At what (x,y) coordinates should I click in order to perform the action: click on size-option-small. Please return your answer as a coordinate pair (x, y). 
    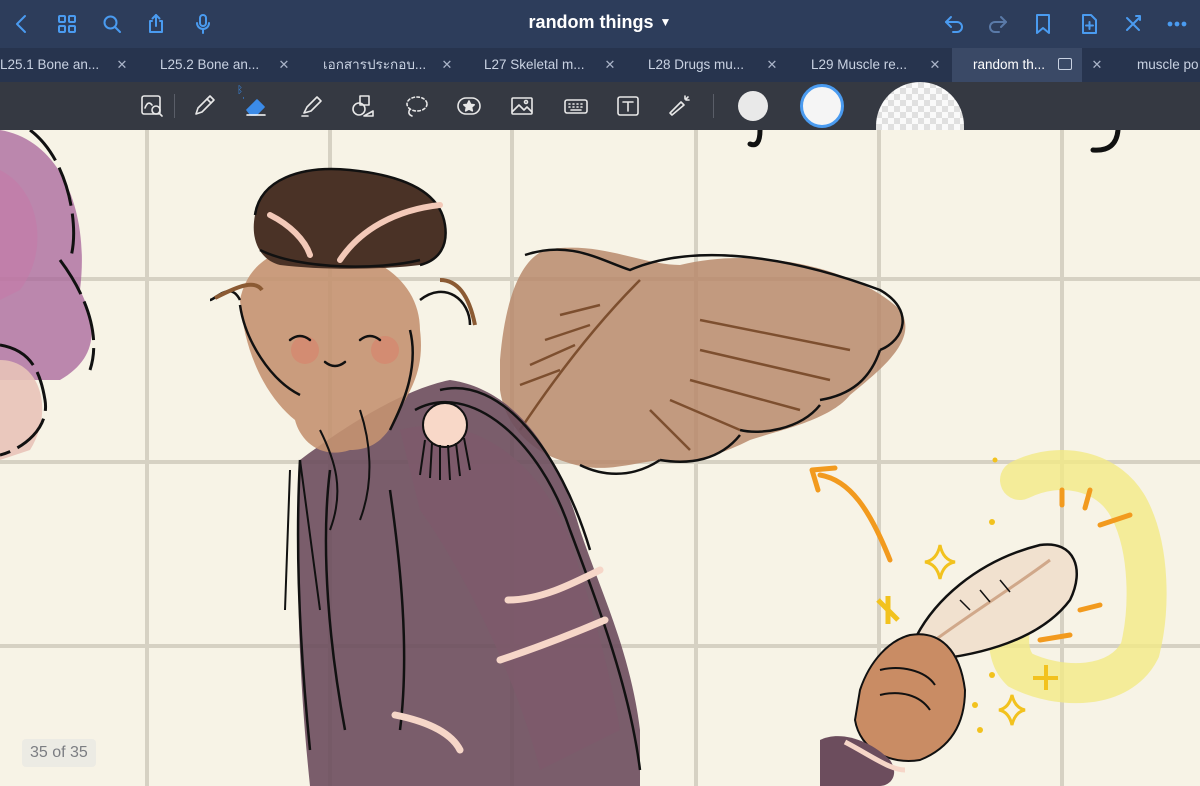
    Looking at the image, I should click on (753, 106).